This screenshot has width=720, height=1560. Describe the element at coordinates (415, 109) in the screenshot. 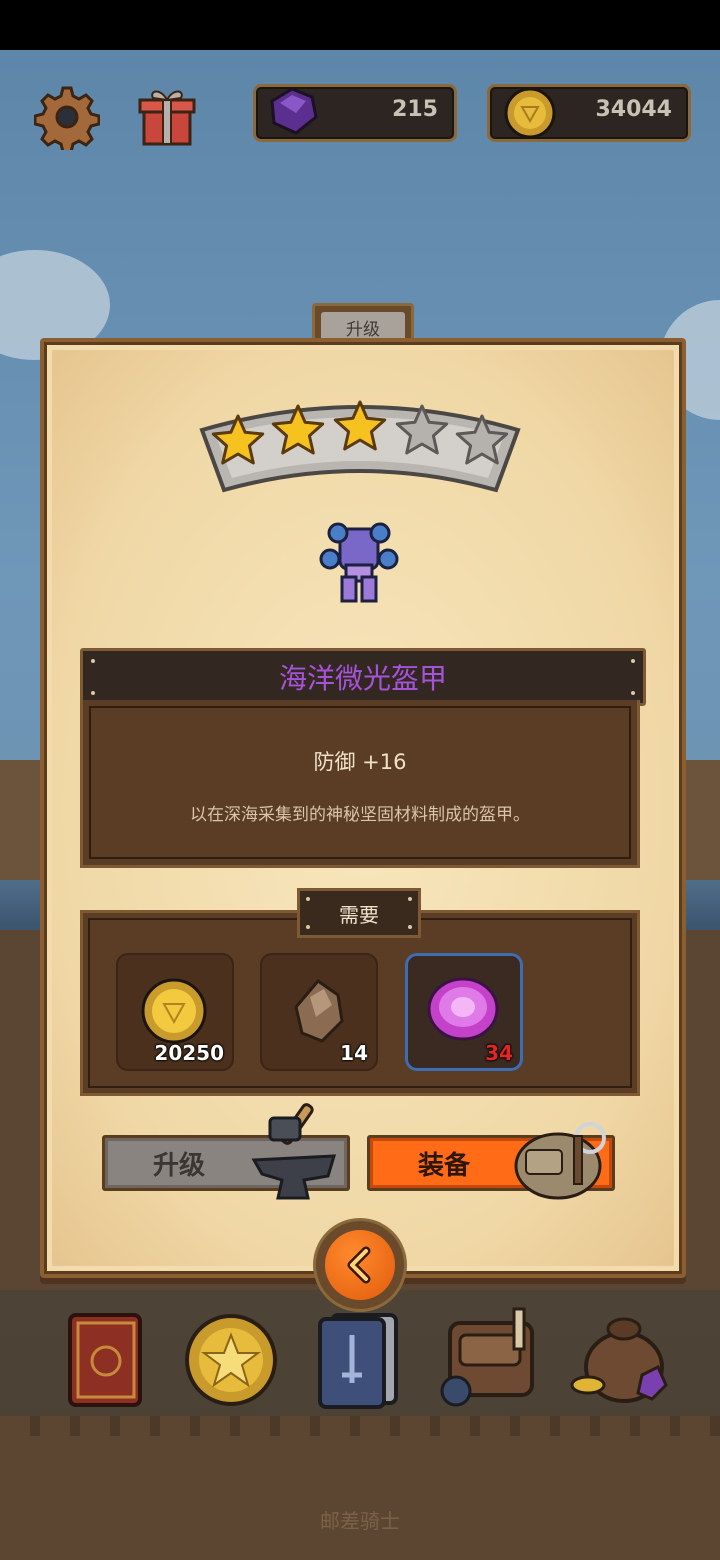

I see `gem-count: 215` at that location.